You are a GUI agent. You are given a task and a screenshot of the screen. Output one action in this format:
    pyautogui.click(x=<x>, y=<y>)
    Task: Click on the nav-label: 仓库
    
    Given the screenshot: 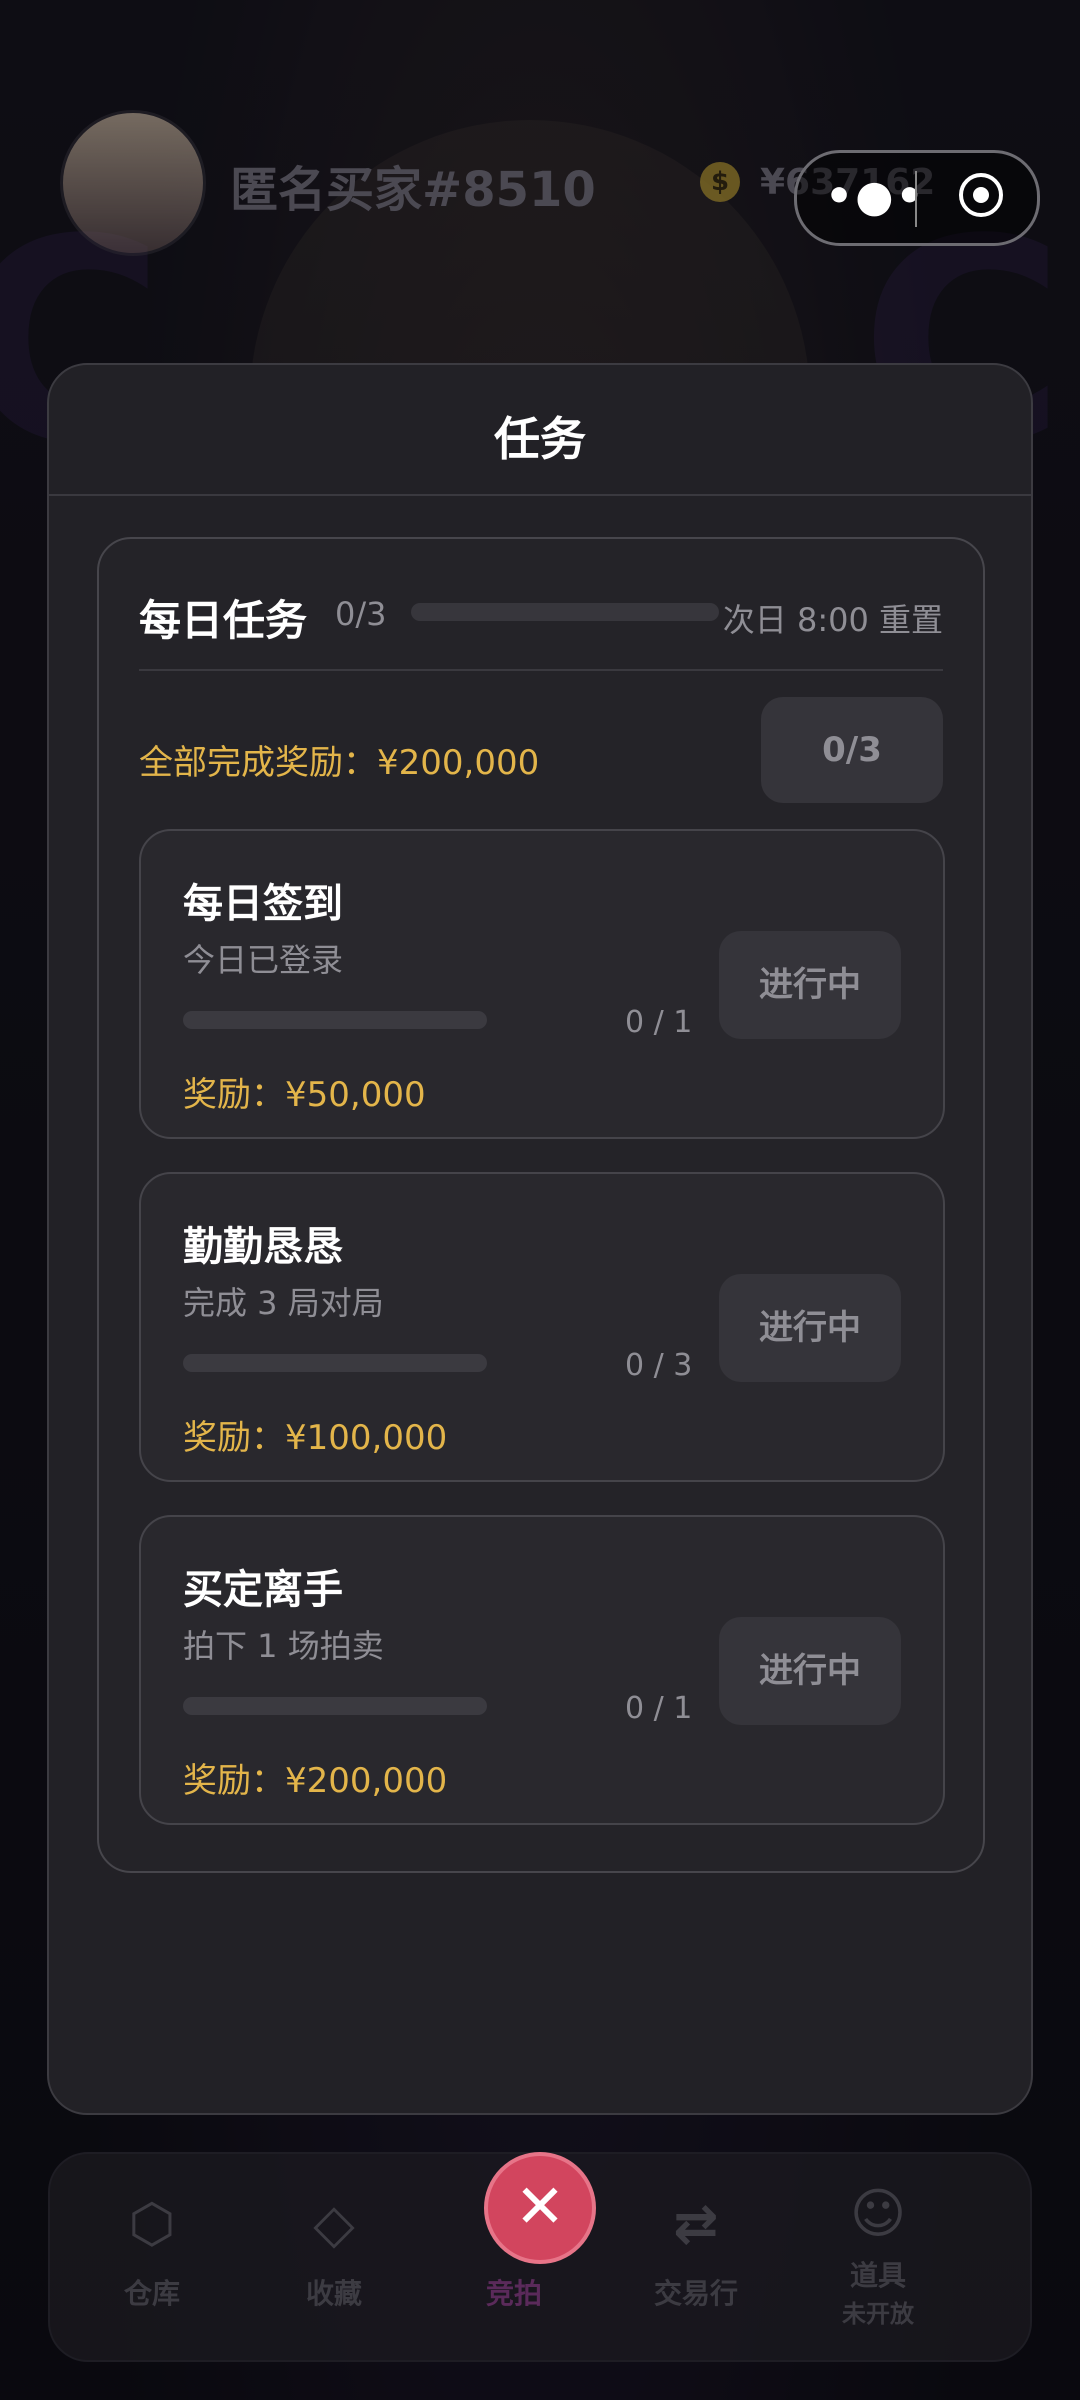 What is the action you would take?
    pyautogui.click(x=151, y=2293)
    